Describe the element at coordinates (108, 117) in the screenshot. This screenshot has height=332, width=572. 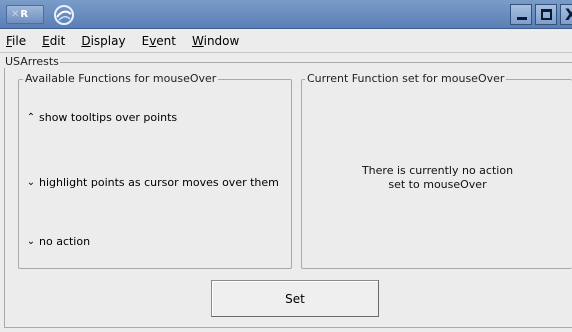
I see `option-show-tooltips-label: show tooltips over points` at that location.